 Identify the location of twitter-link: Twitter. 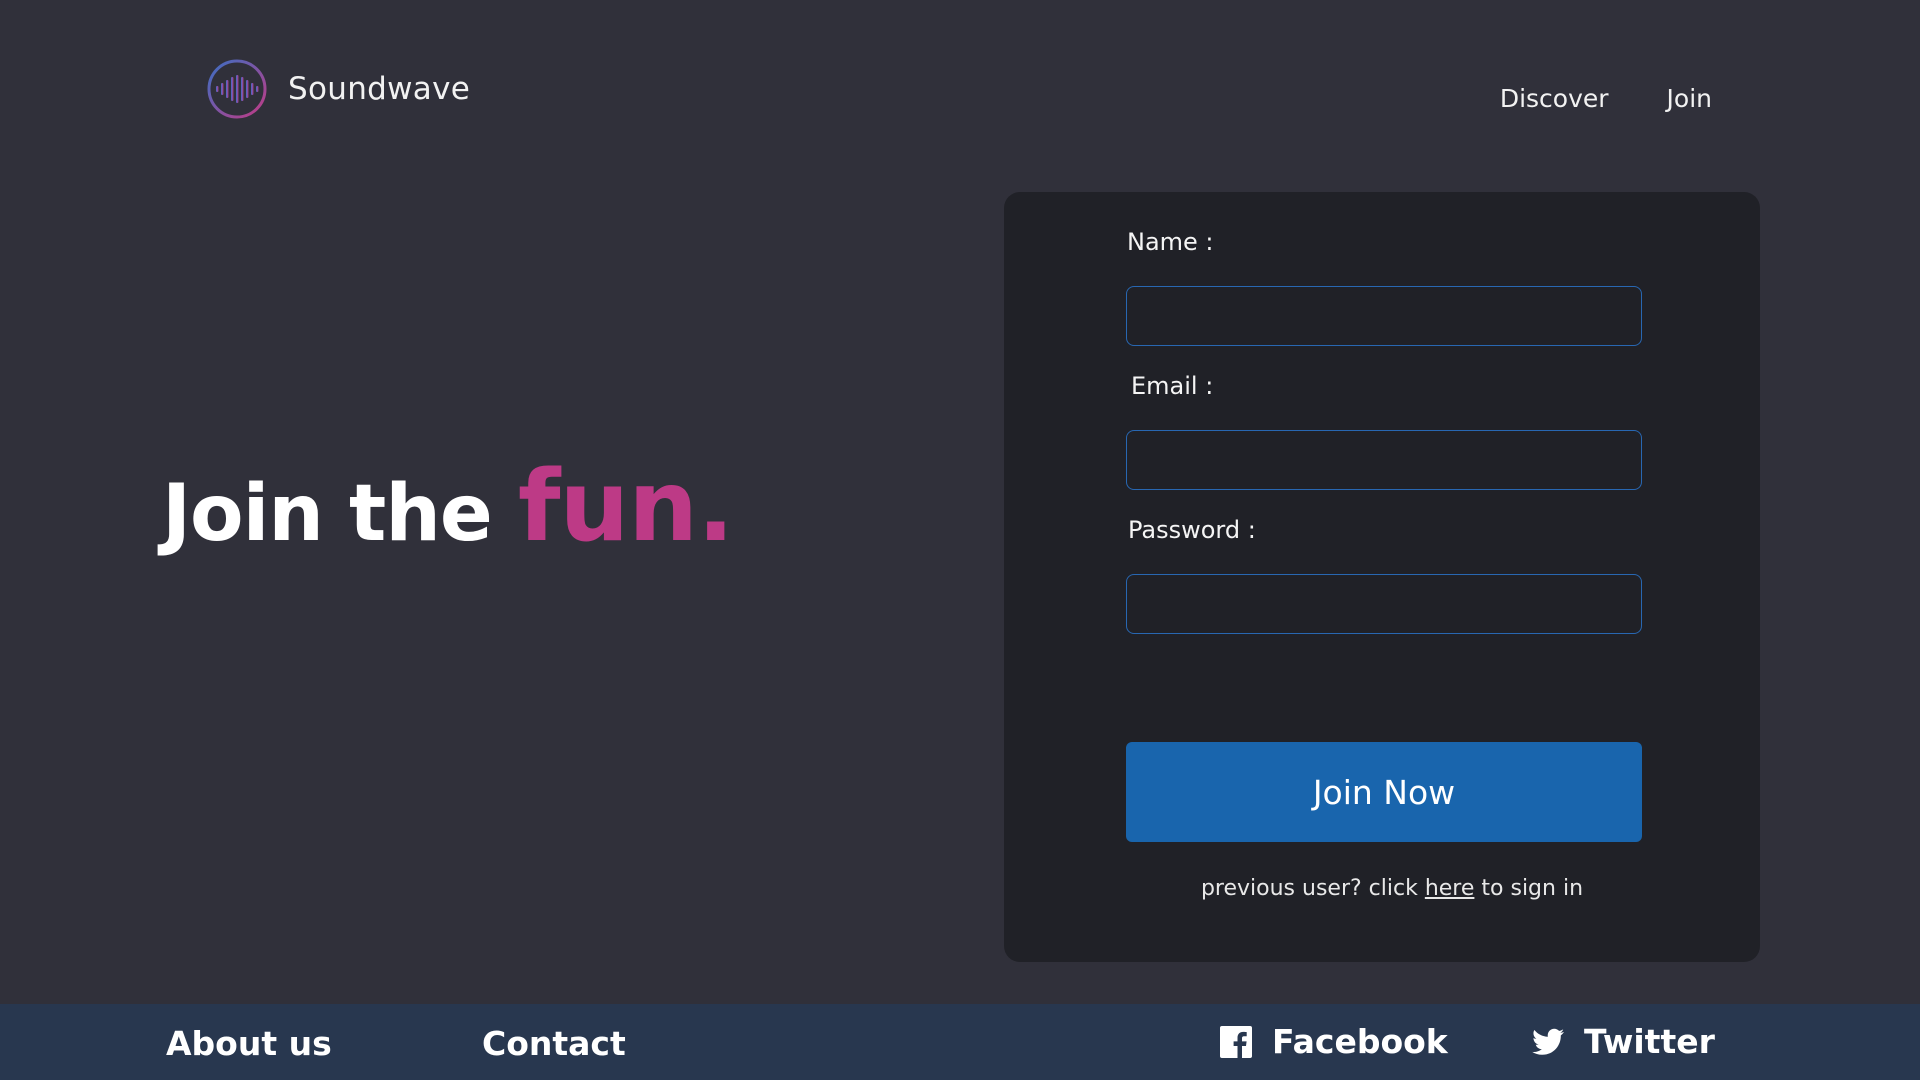
(1623, 1041).